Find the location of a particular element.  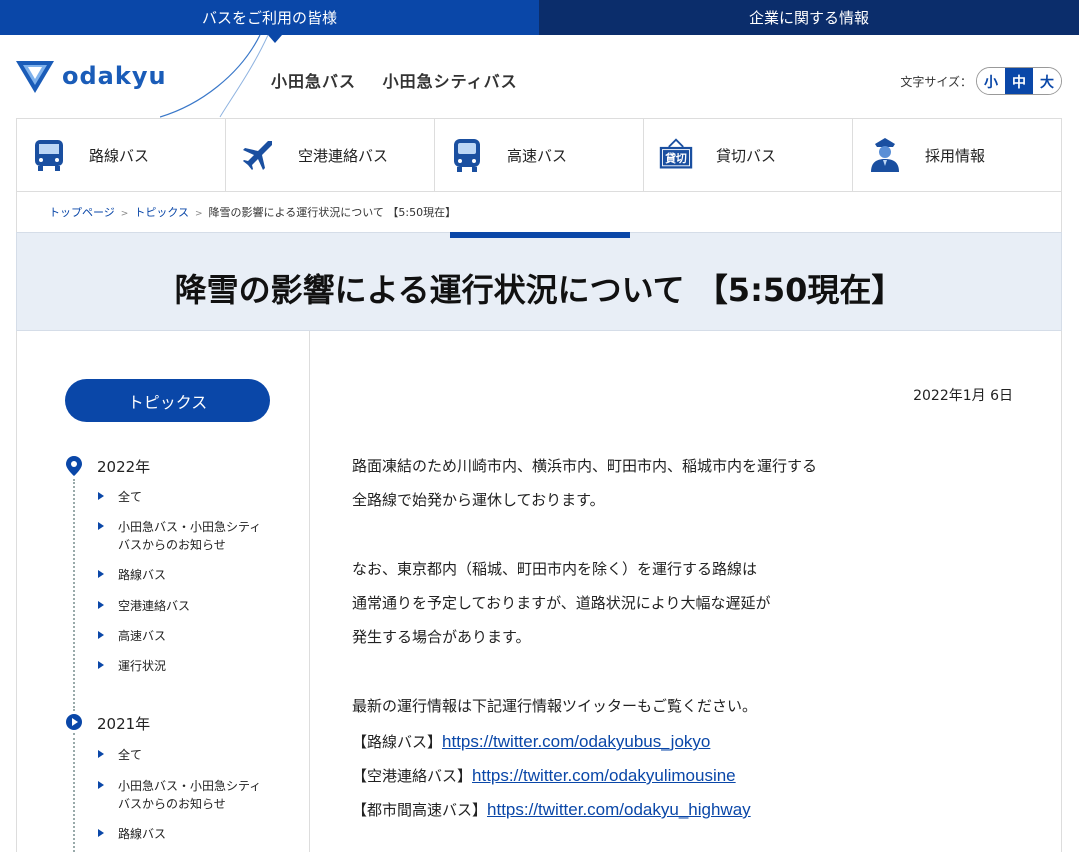

topics-button: トピックス is located at coordinates (167, 400).